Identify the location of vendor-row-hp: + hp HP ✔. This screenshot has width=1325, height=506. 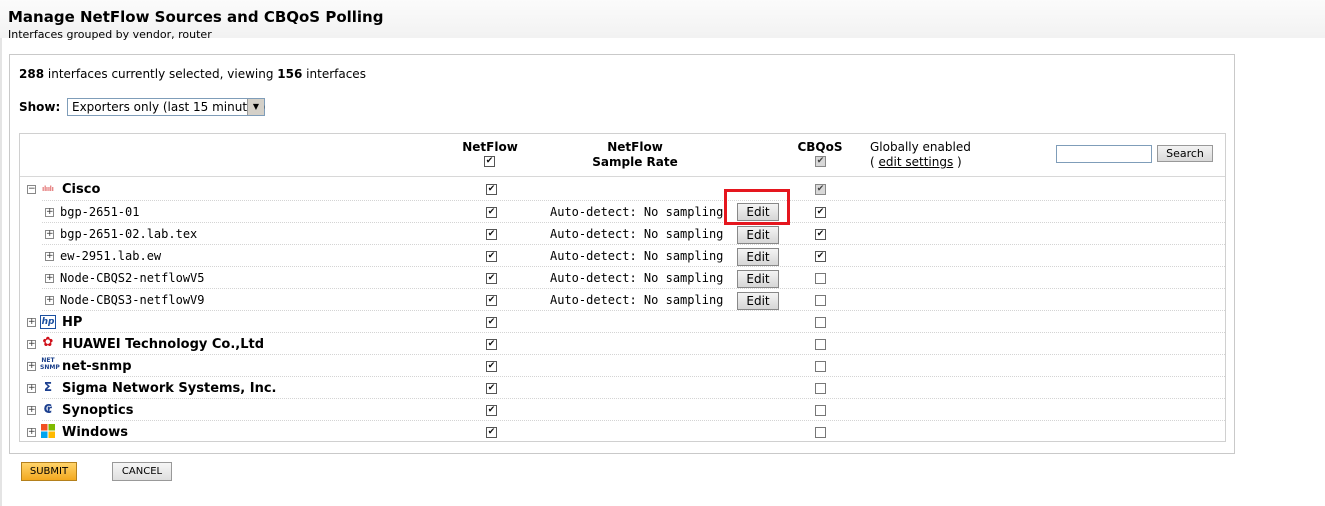
(622, 322).